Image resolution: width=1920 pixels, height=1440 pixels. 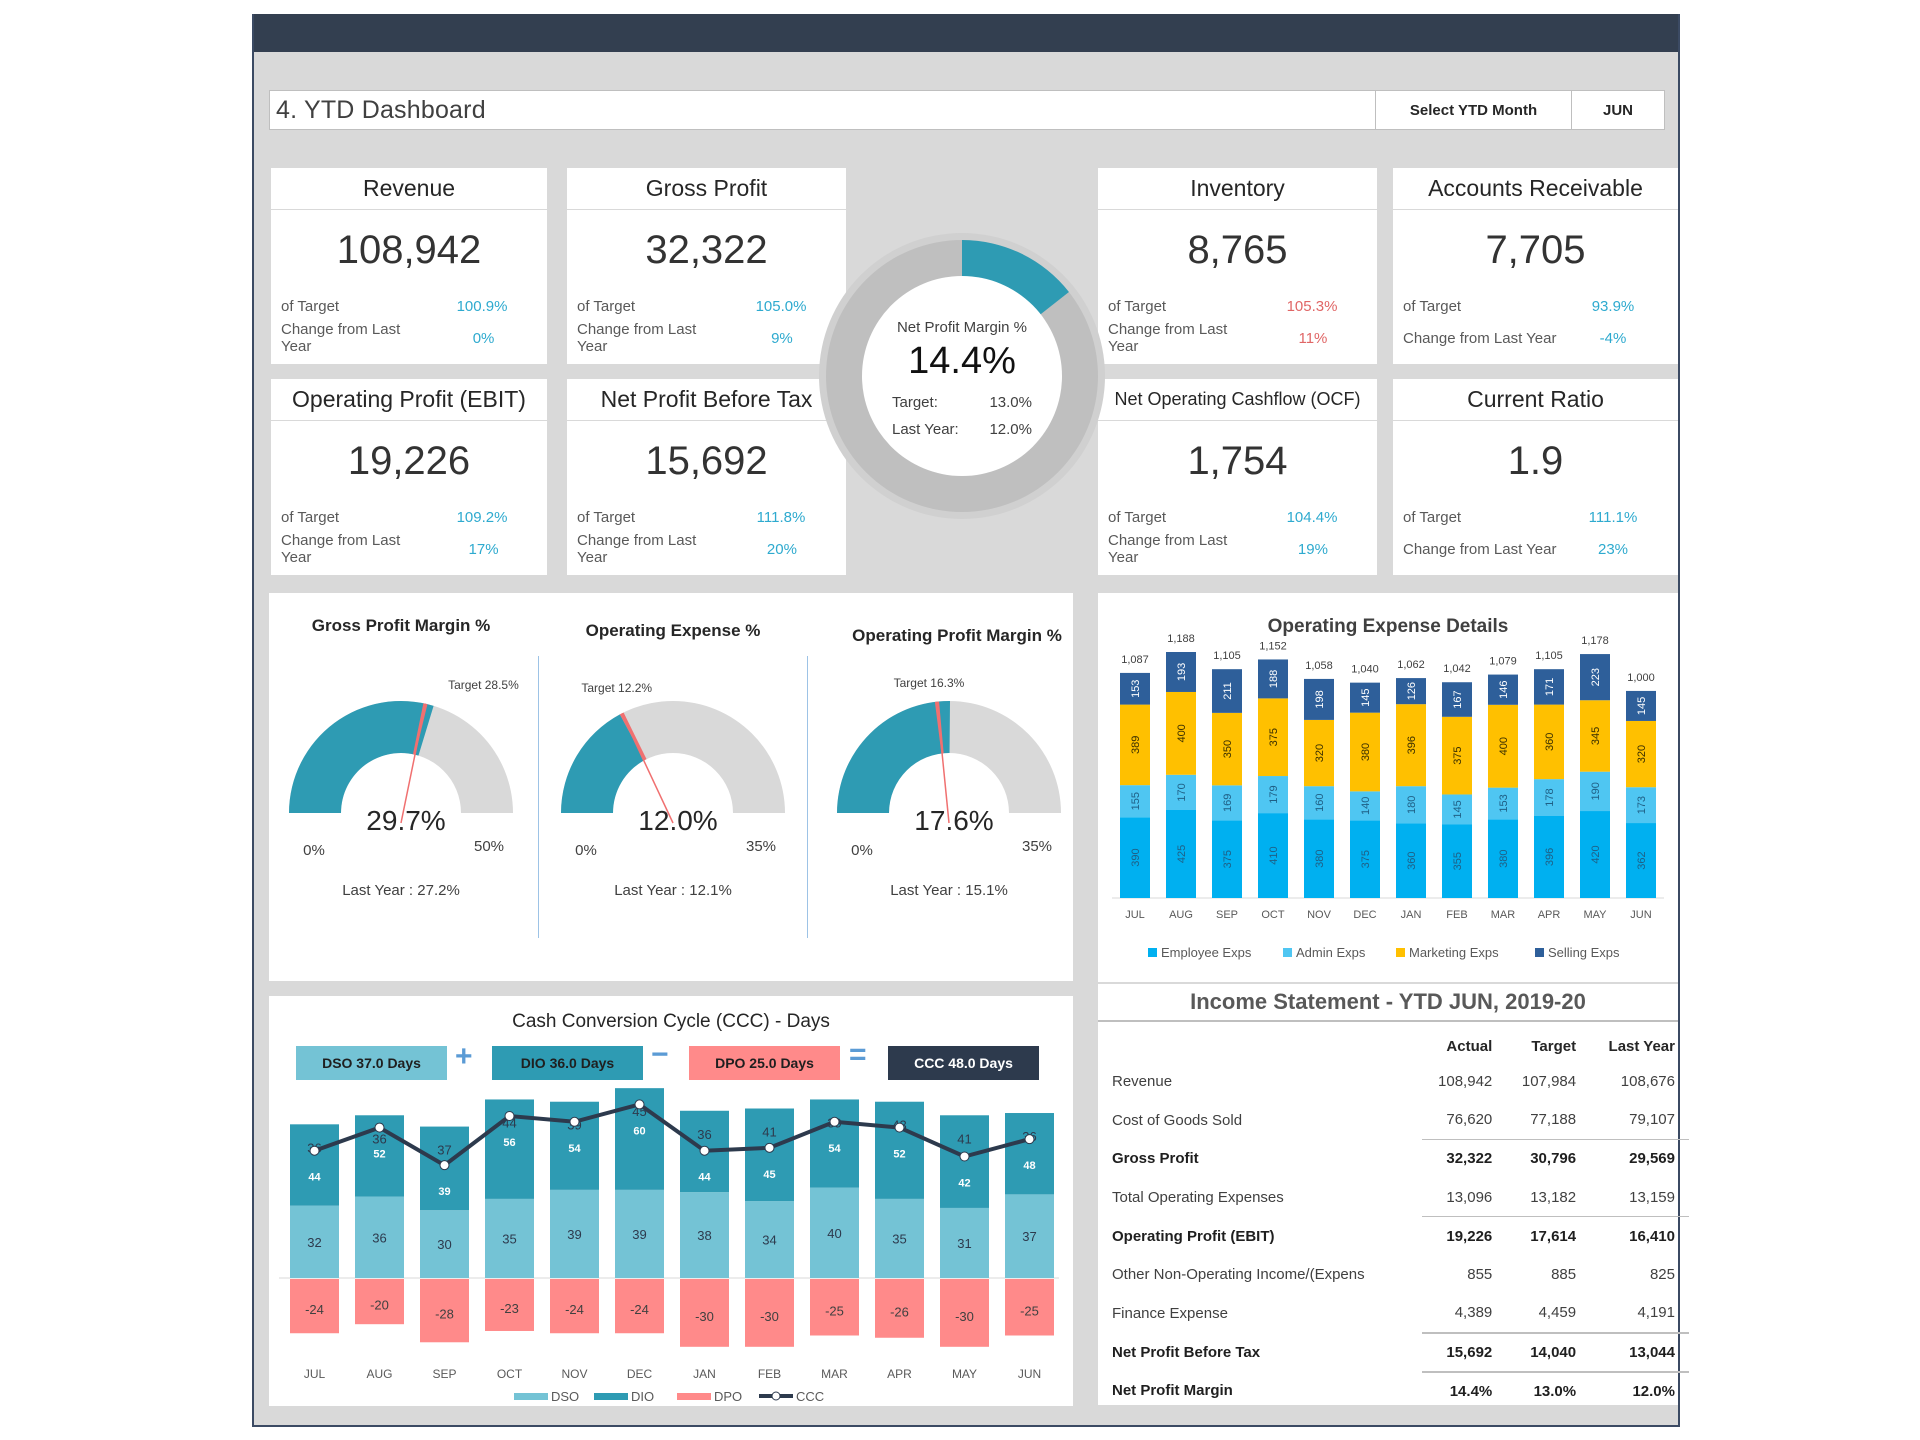 What do you see at coordinates (1458, 861) in the screenshot?
I see `data-label: 355` at bounding box center [1458, 861].